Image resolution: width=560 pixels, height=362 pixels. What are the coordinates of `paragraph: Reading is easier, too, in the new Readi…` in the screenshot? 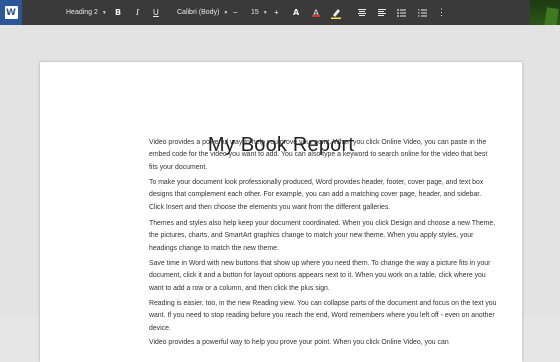 It's located at (323, 316).